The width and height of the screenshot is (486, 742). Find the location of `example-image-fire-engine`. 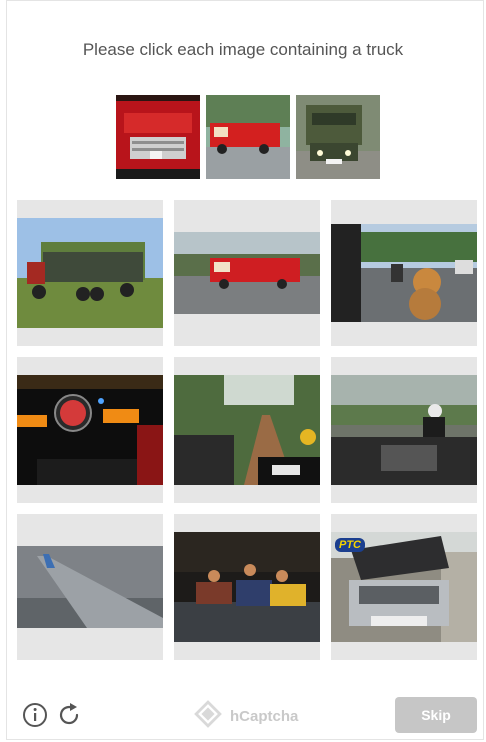

example-image-fire-engine is located at coordinates (248, 137).